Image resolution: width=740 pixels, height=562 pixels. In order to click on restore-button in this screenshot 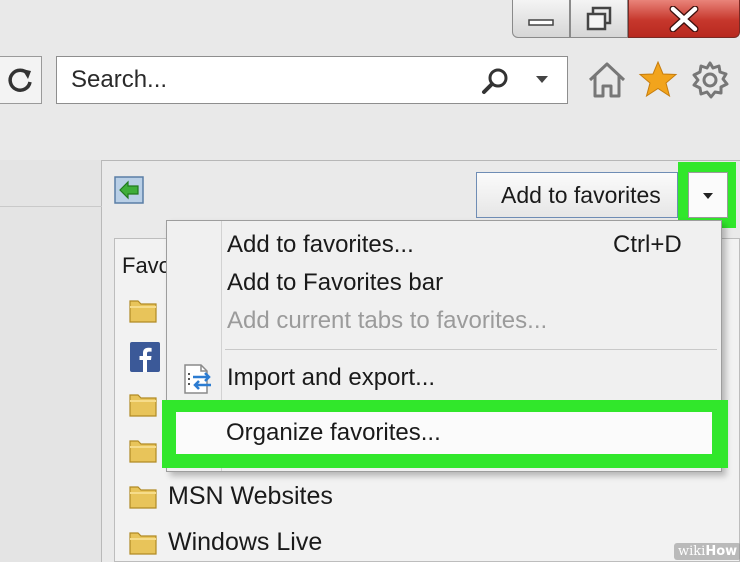, I will do `click(599, 19)`.